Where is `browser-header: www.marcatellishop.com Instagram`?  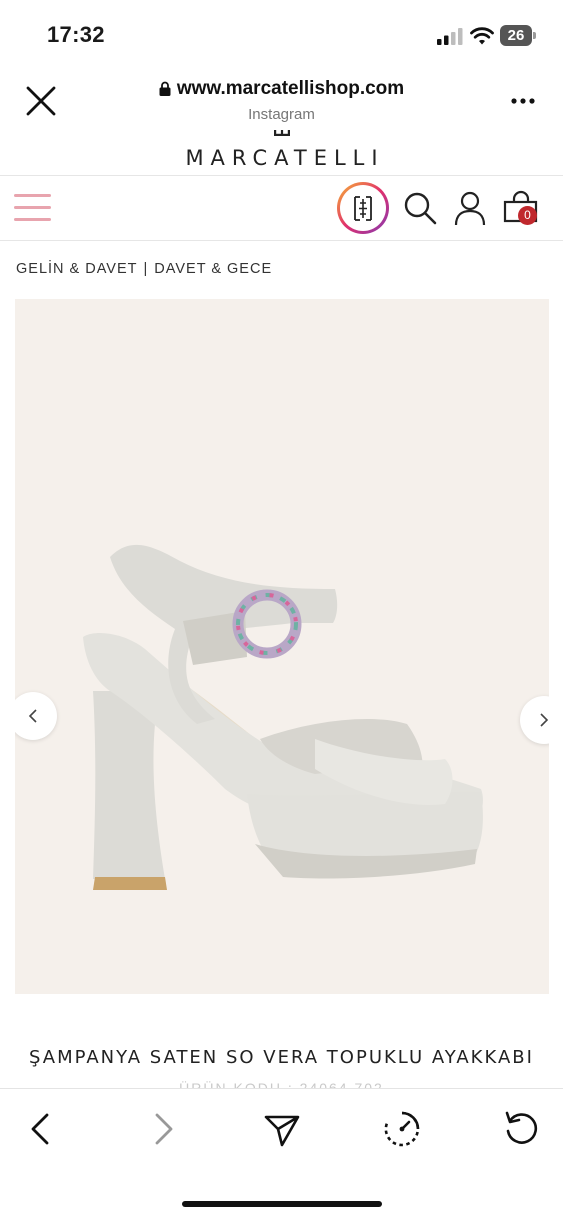
browser-header: www.marcatellishop.com Instagram is located at coordinates (281, 101).